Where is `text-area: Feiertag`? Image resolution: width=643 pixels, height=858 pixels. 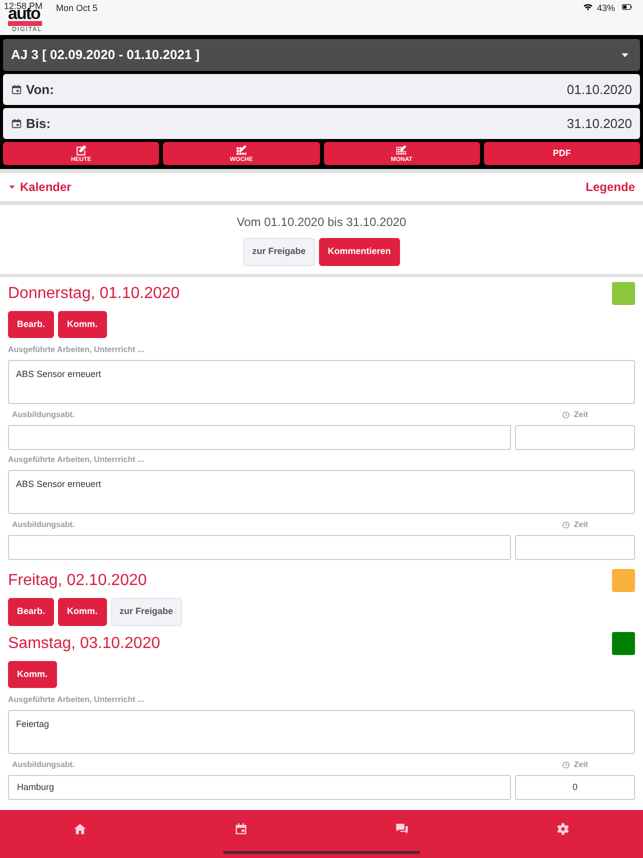
text-area: Feiertag is located at coordinates (321, 732).